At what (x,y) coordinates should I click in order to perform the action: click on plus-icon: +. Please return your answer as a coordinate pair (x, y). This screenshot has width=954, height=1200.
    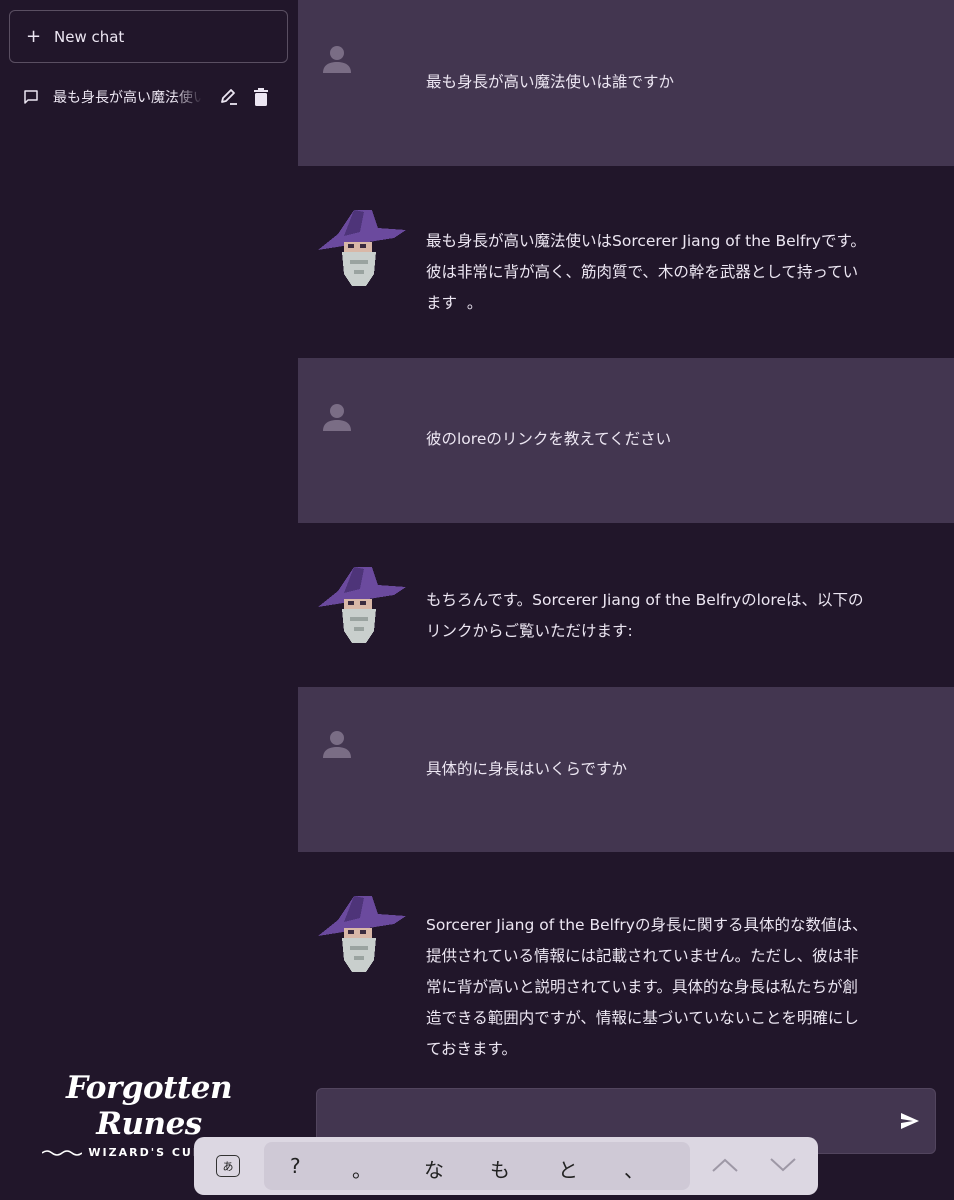
    Looking at the image, I should click on (34, 36).